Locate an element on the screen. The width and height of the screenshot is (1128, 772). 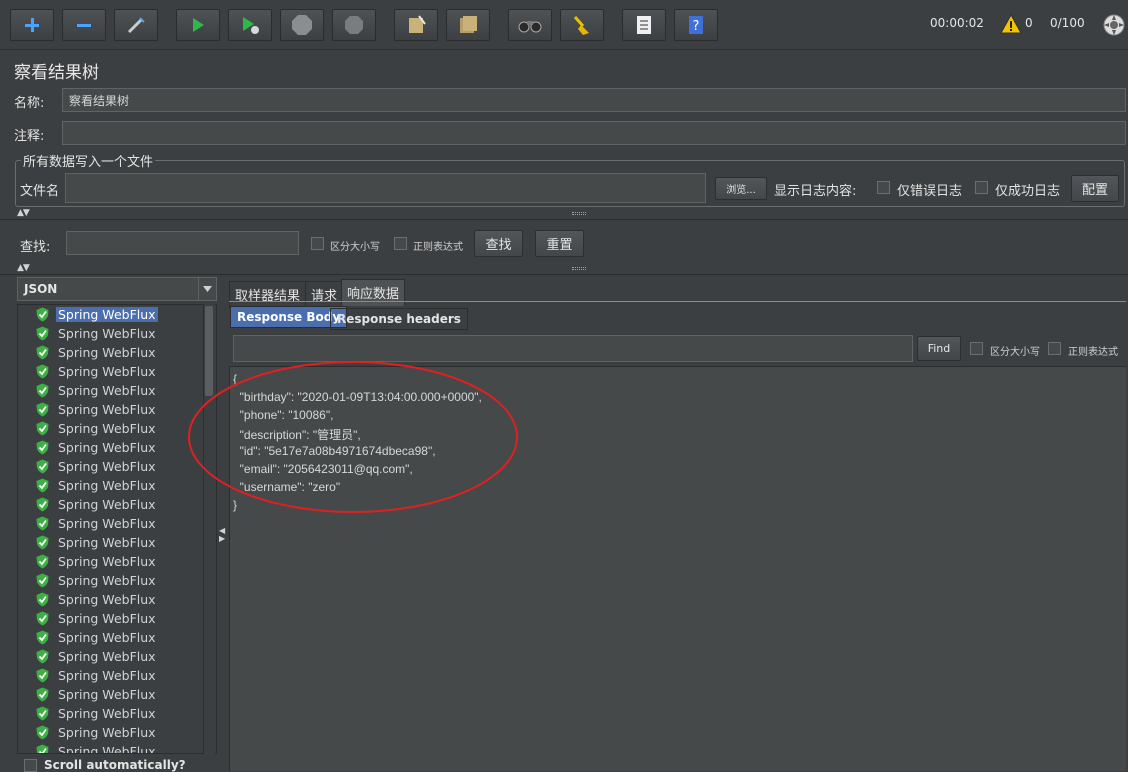
file-name-input is located at coordinates (385, 188).